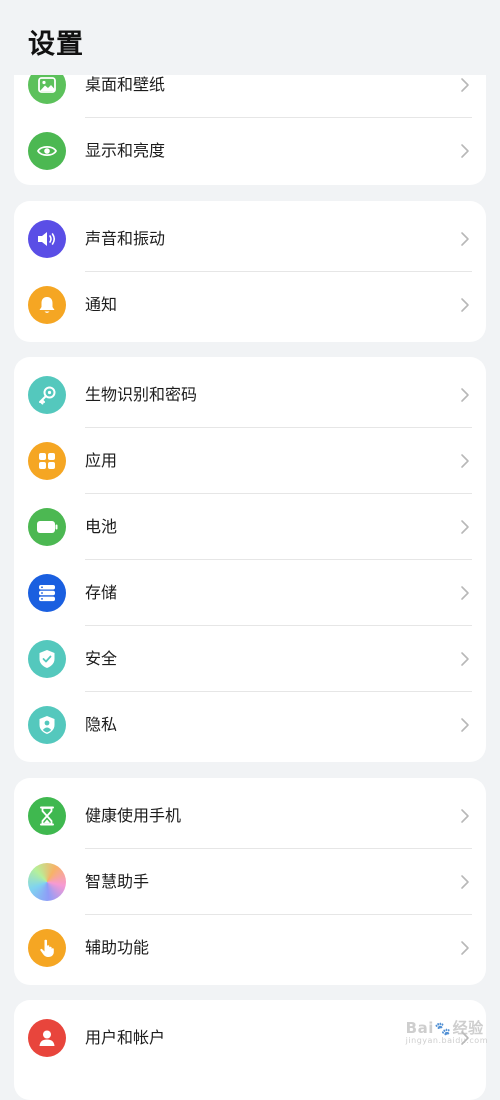 This screenshot has height=1100, width=500. What do you see at coordinates (250, 1050) in the screenshot?
I see `settings-card: 用户和帐户` at bounding box center [250, 1050].